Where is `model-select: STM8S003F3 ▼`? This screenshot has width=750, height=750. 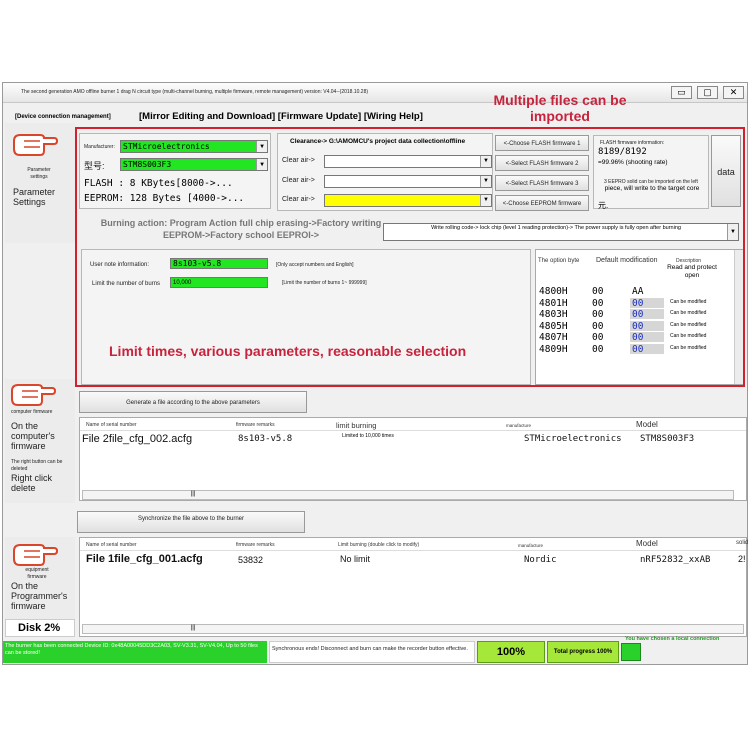 model-select: STM8S003F3 ▼ is located at coordinates (194, 164).